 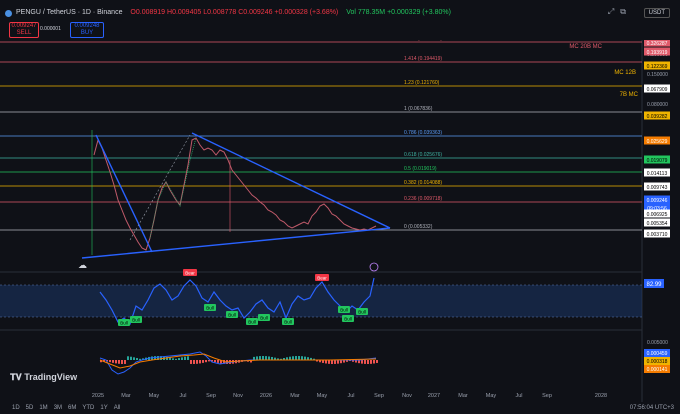 I want to click on range-button: 1D, so click(x=16, y=408).